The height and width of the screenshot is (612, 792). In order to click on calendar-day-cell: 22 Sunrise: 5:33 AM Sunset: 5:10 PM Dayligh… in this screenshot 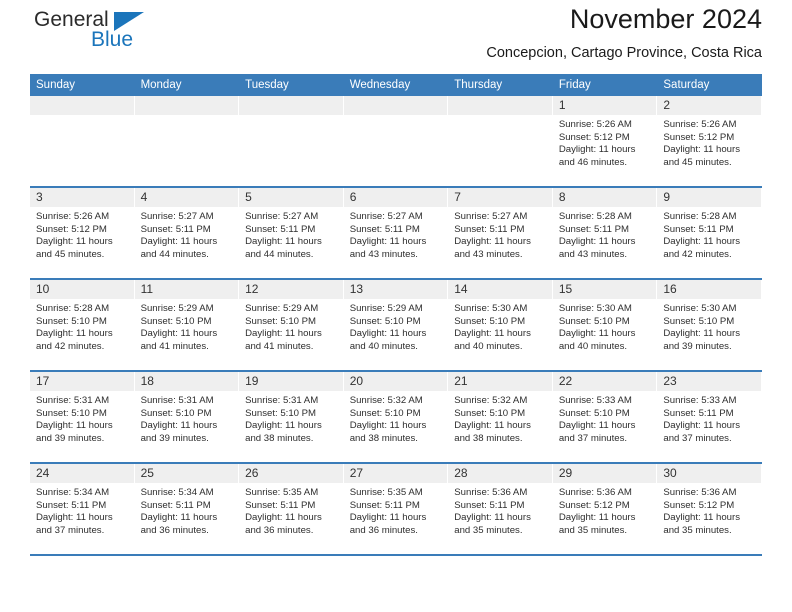, I will do `click(605, 417)`.